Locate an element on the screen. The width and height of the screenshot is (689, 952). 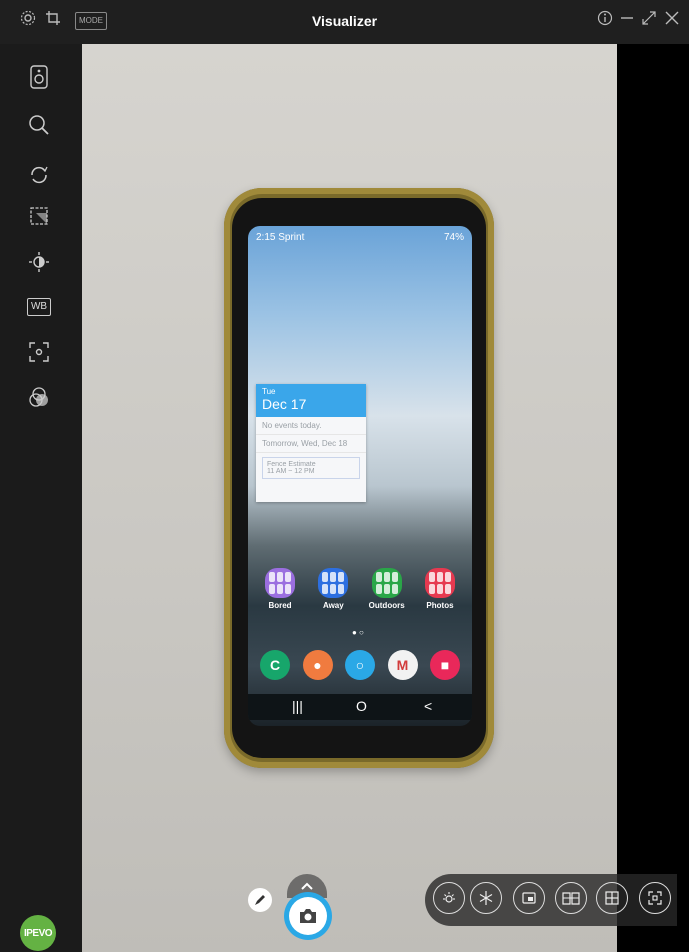
color-filter-icon is located at coordinates (39, 398).